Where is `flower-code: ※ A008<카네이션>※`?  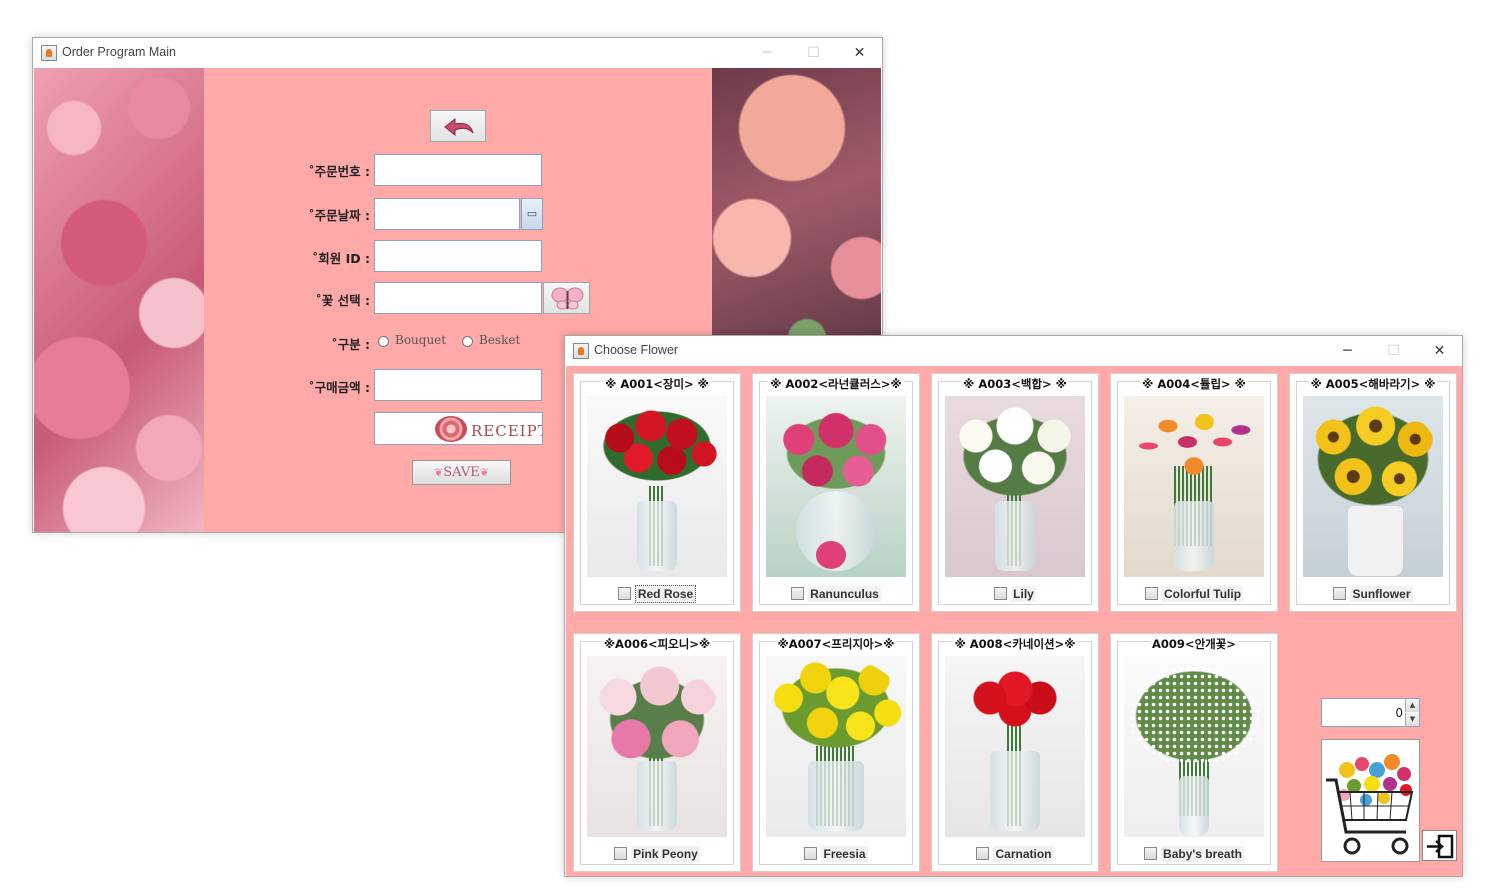 flower-code: ※ A008<카네이션>※ is located at coordinates (1015, 644).